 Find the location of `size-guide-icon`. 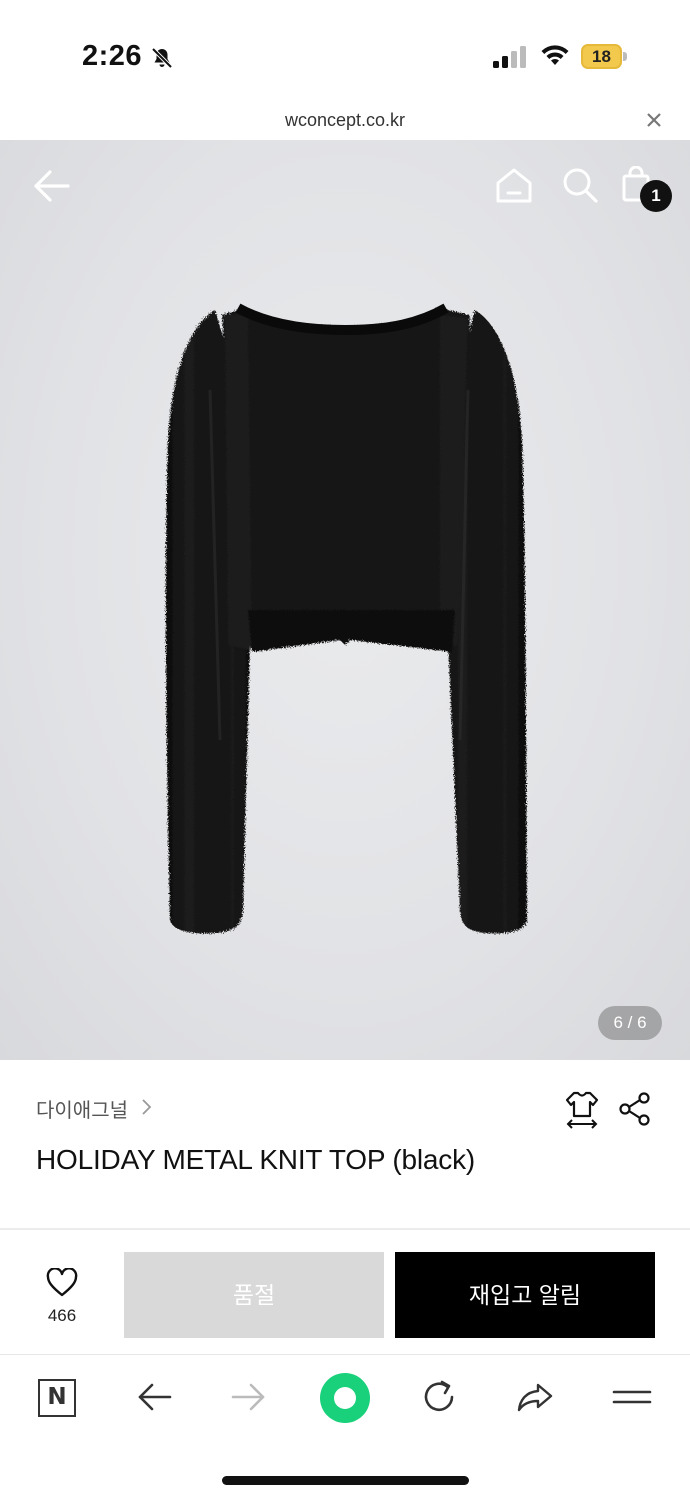

size-guide-icon is located at coordinates (582, 1110).